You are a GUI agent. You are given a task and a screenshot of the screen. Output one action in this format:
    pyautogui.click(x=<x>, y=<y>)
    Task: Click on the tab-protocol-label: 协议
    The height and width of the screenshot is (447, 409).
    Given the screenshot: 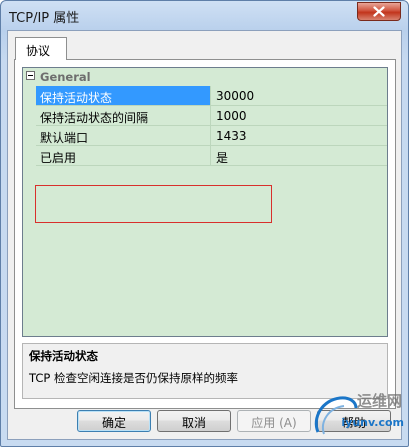 What is the action you would take?
    pyautogui.click(x=38, y=51)
    